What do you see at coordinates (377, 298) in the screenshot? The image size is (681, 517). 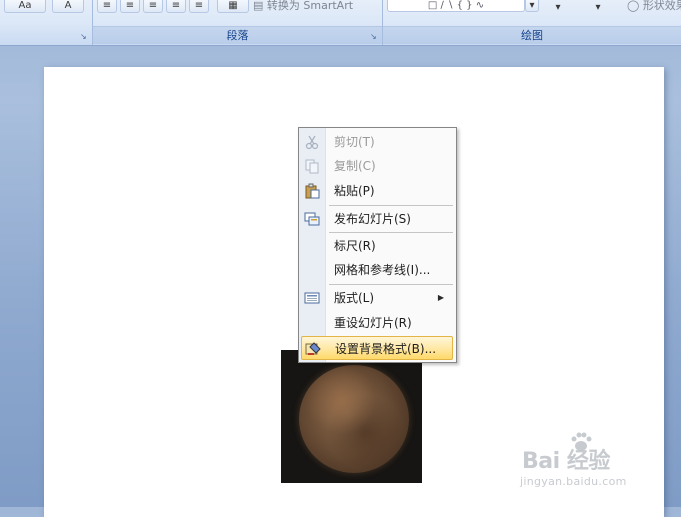 I see `menu-item-layout: 版式(L) ▶` at bounding box center [377, 298].